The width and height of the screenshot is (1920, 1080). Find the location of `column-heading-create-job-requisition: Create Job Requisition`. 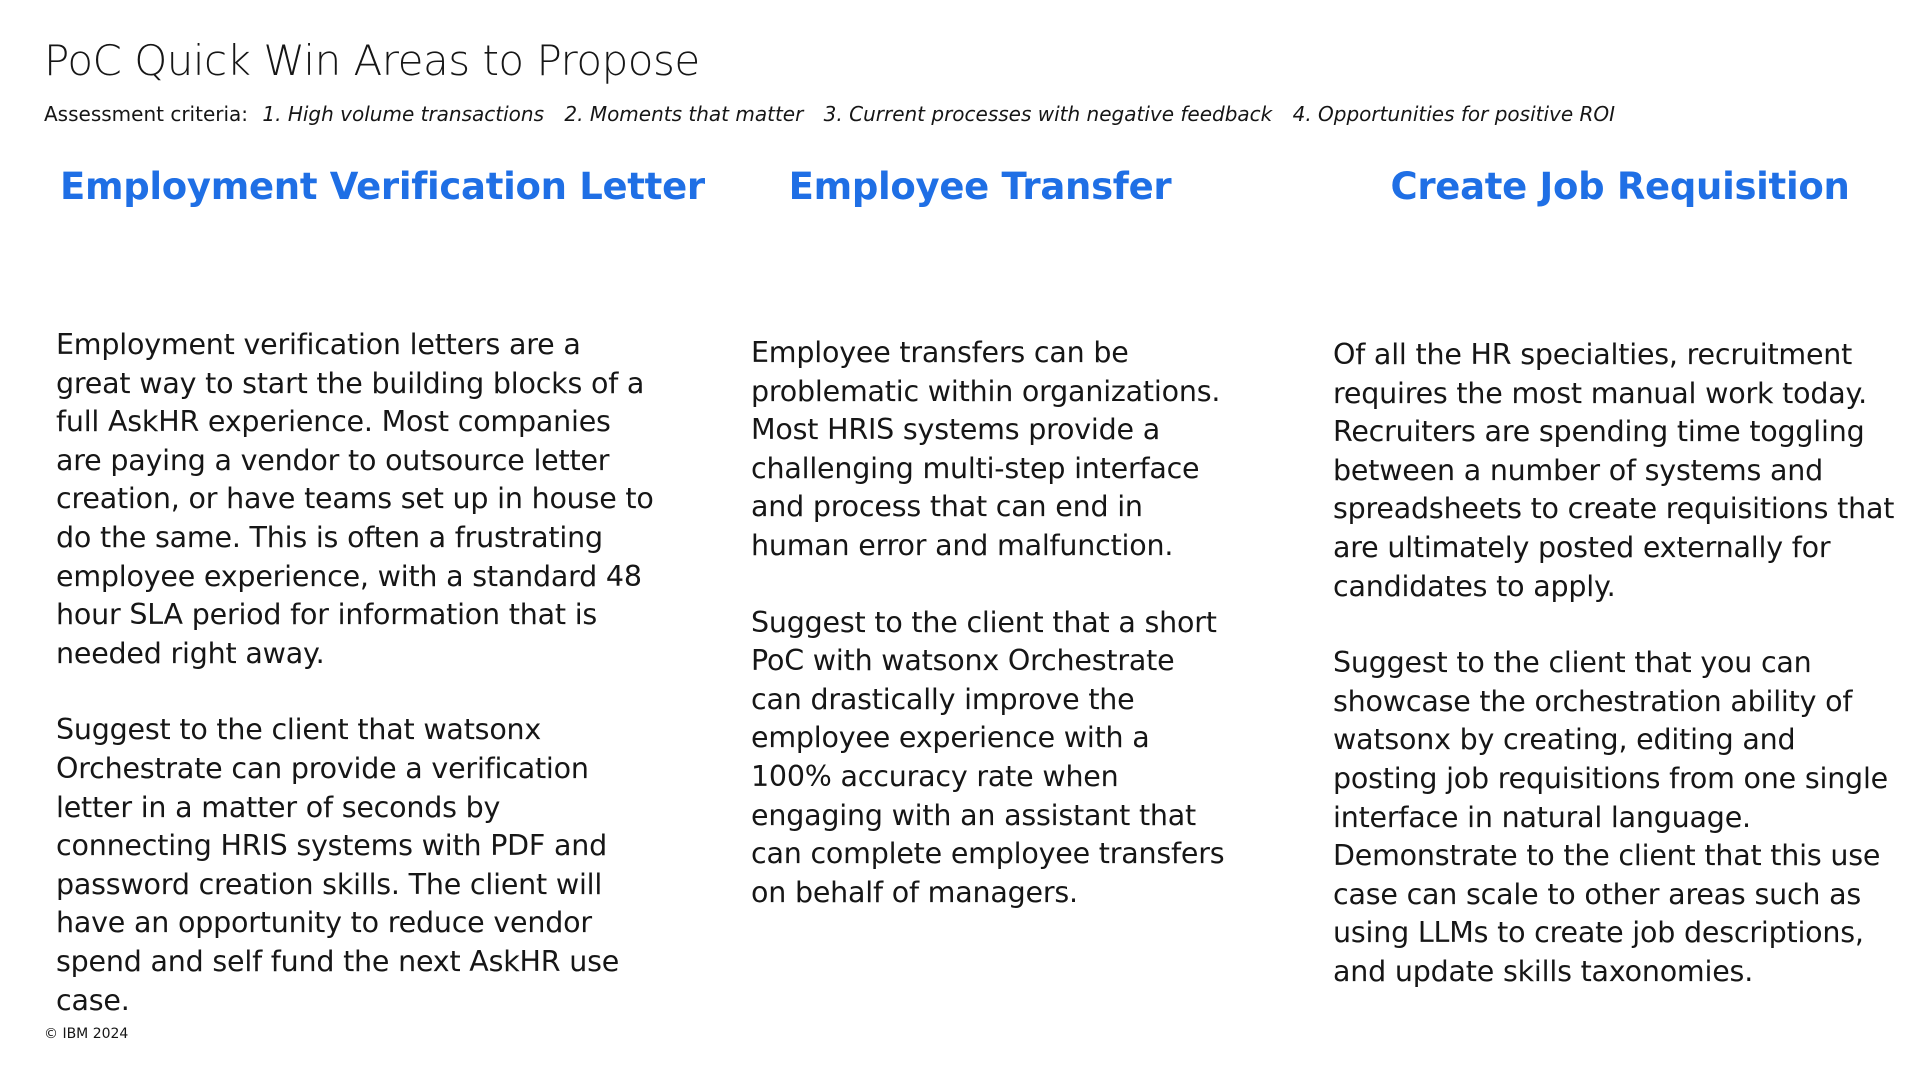

column-heading-create-job-requisition: Create Job Requisition is located at coordinates (1620, 186).